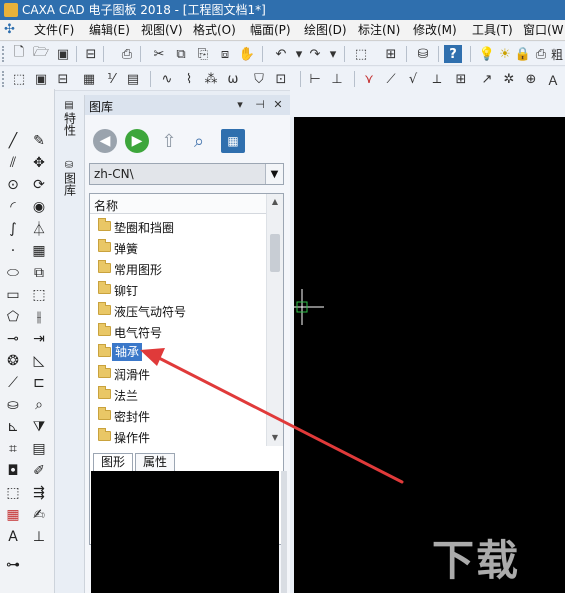 The height and width of the screenshot is (593, 565). What do you see at coordinates (278, 419) in the screenshot?
I see `arrow-shaft` at bounding box center [278, 419].